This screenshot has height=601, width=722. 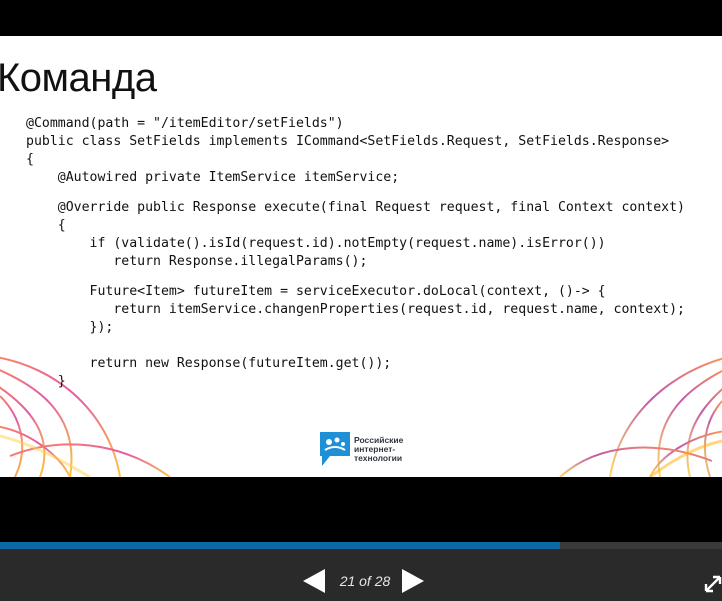 I want to click on logo-line: технологии, so click(x=378, y=457).